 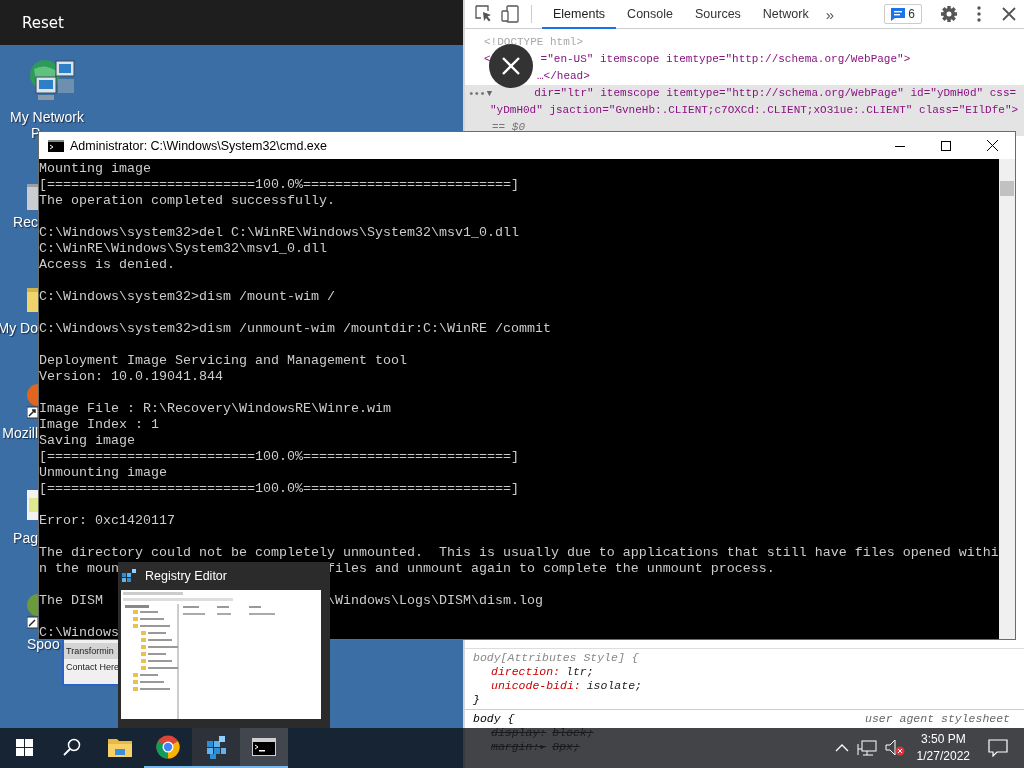 What do you see at coordinates (830, 14) in the screenshot?
I see `more-tabs-button: »` at bounding box center [830, 14].